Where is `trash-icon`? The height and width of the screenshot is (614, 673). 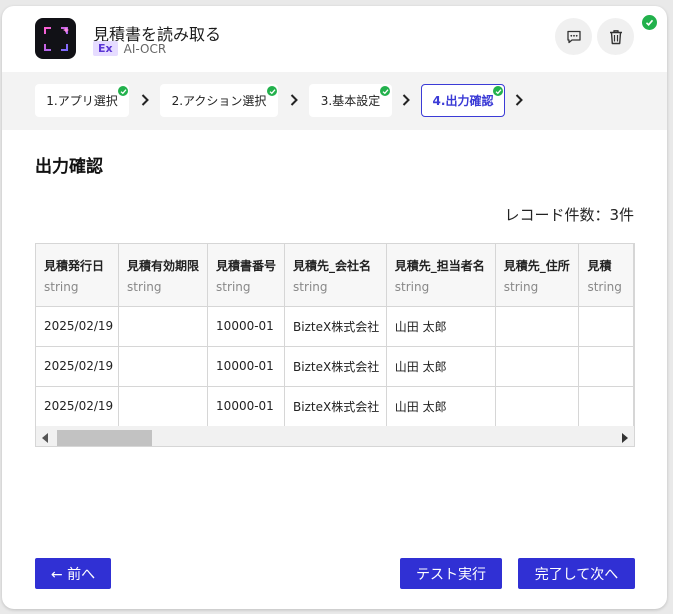 trash-icon is located at coordinates (615, 36).